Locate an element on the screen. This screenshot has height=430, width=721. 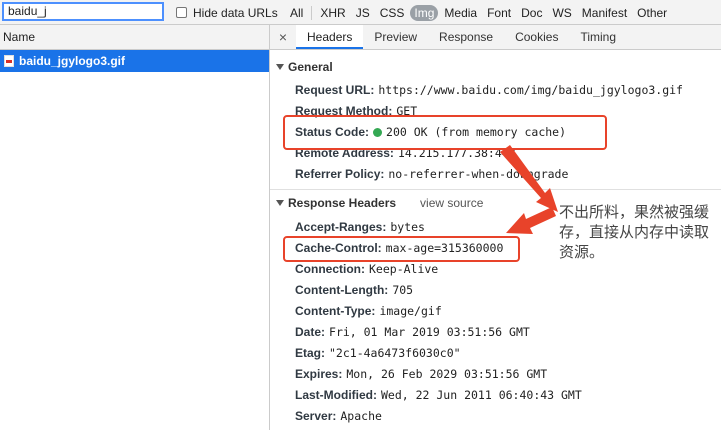
header-key: Request URL: is located at coordinates (335, 90).